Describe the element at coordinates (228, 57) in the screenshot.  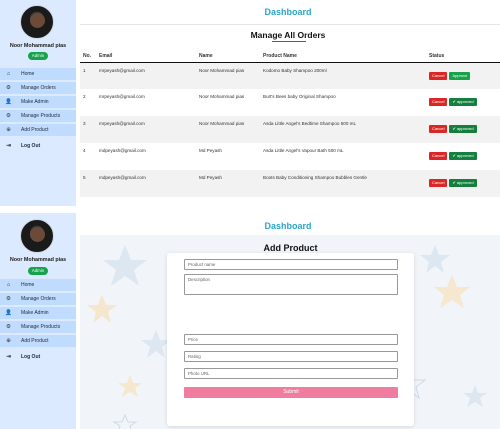
I see `column-header: Name` at that location.